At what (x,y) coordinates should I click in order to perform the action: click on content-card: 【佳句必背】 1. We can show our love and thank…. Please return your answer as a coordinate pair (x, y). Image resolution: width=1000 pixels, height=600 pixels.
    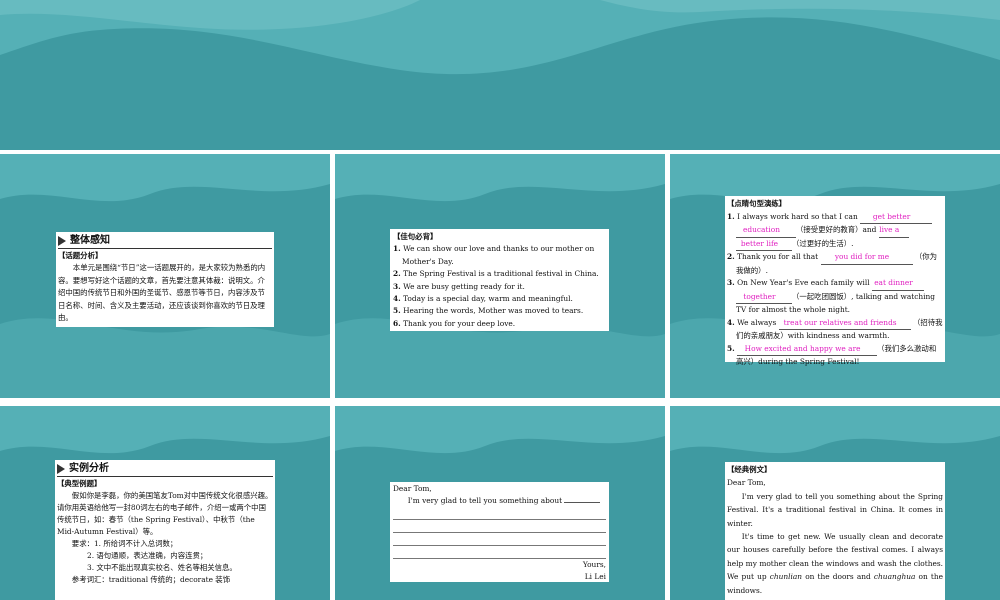
    Looking at the image, I should click on (499, 280).